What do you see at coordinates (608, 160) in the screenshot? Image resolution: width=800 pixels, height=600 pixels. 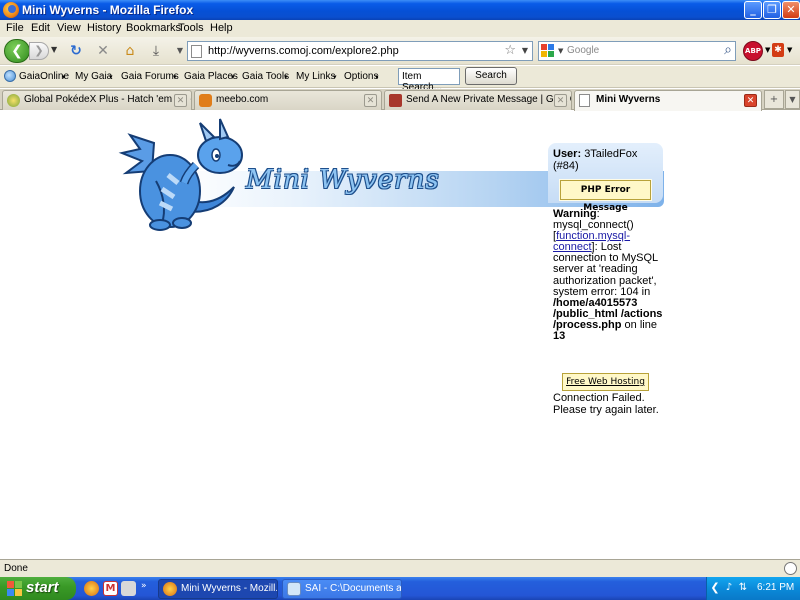 I see `user-info: User: 3TailedFox (#84)` at bounding box center [608, 160].